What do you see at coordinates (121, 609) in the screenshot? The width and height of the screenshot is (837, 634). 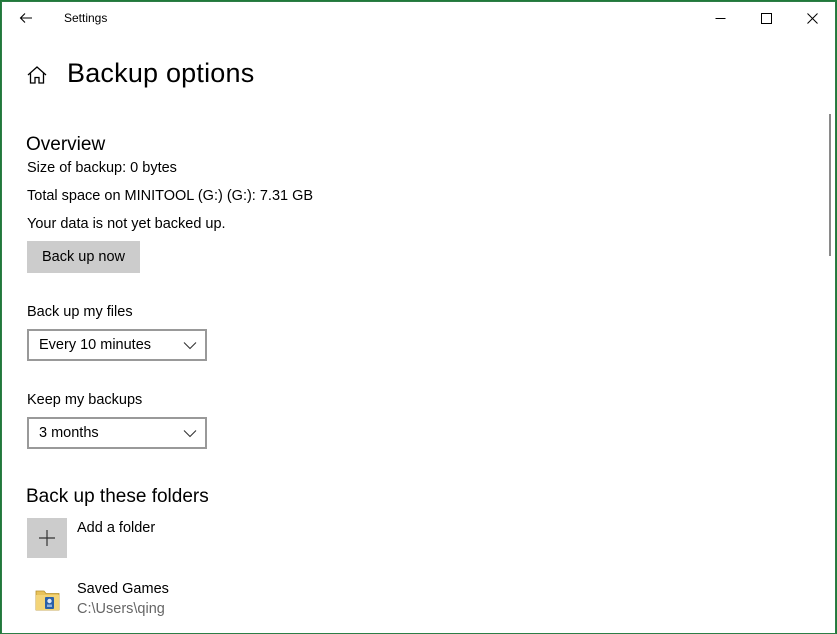 I see `folder-item-path: C:\Users\qing` at bounding box center [121, 609].